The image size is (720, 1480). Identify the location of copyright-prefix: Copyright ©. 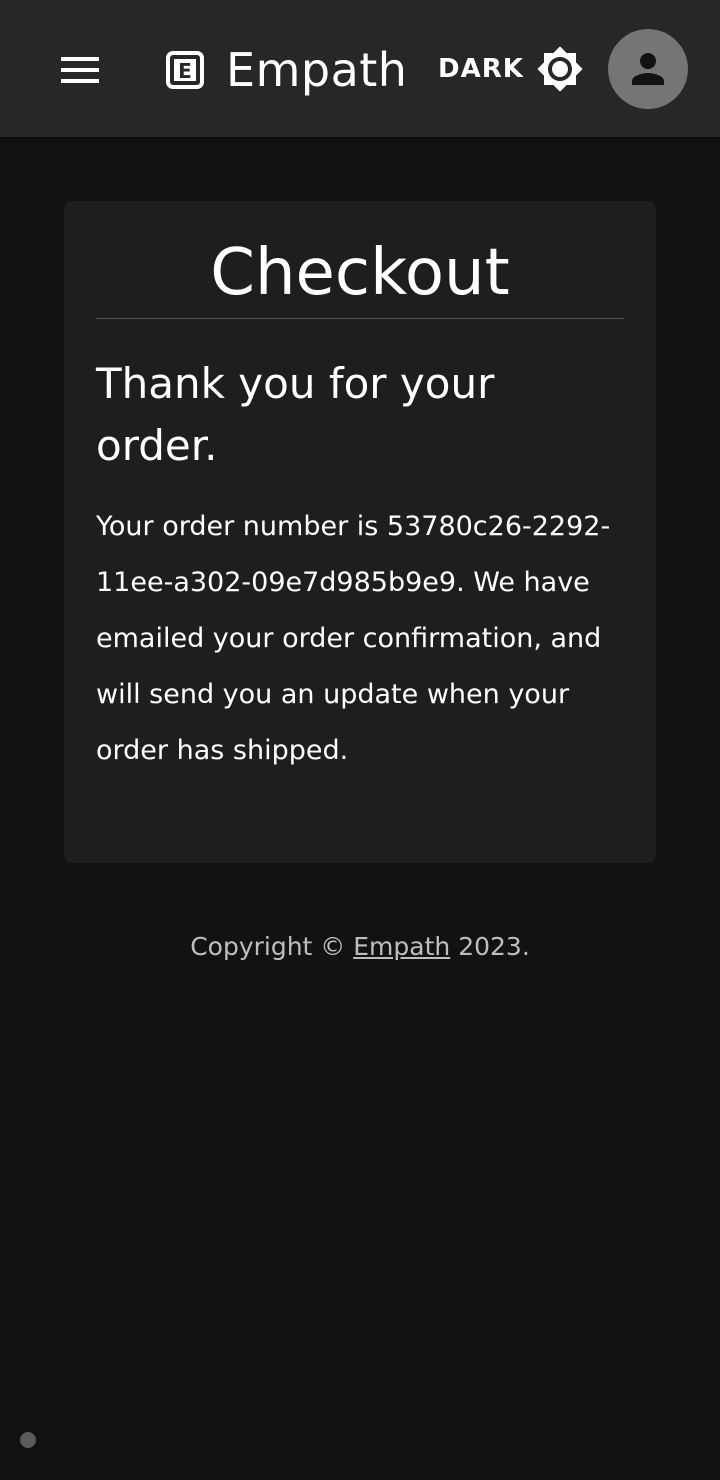
(272, 946).